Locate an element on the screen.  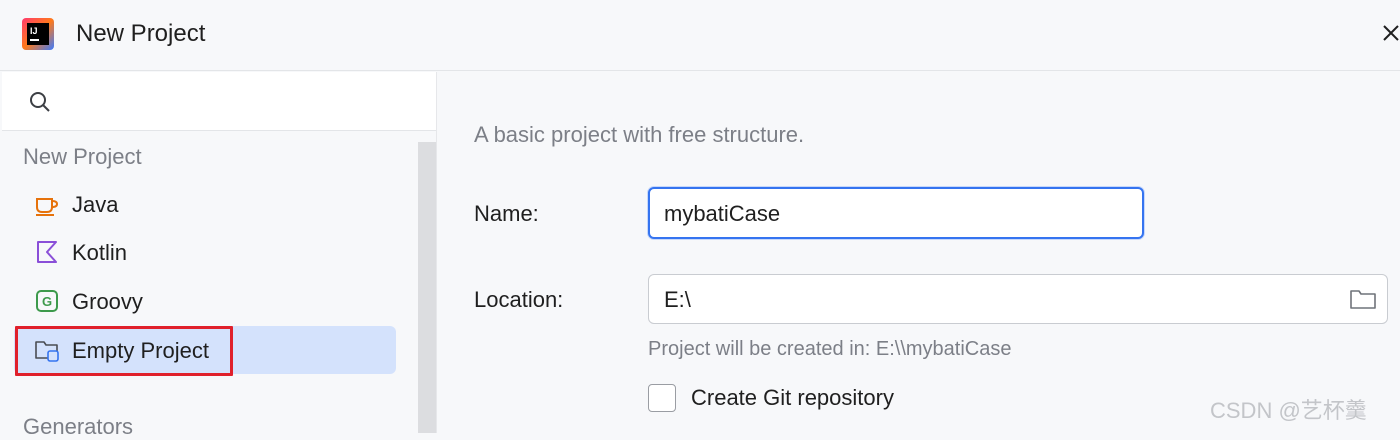
location-field-value: E:\ is located at coordinates (677, 299).